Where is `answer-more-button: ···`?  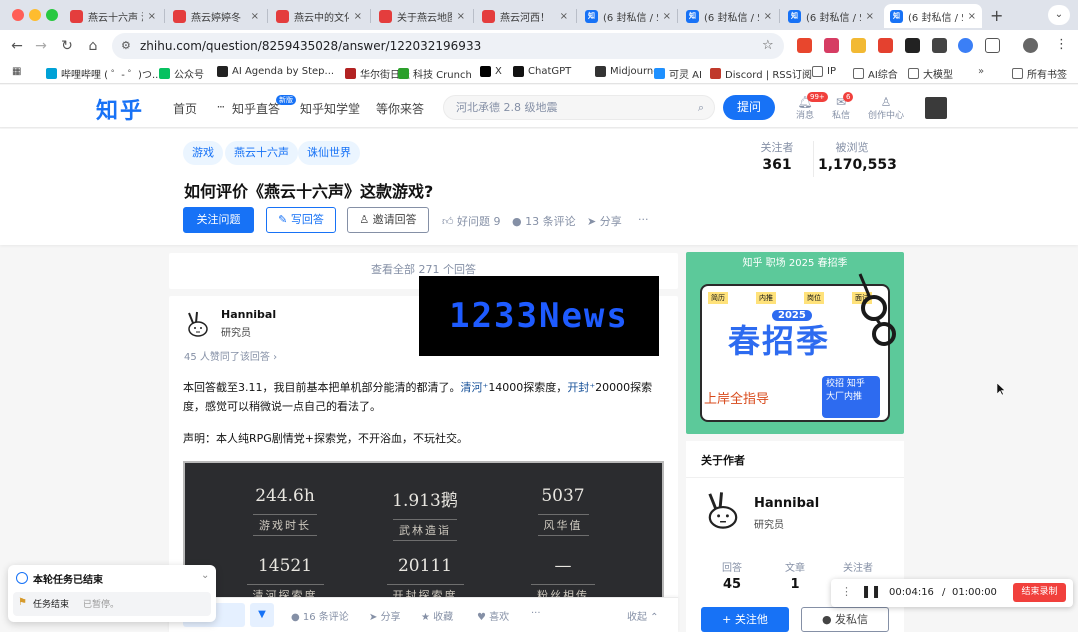 answer-more-button: ··· is located at coordinates (536, 613).